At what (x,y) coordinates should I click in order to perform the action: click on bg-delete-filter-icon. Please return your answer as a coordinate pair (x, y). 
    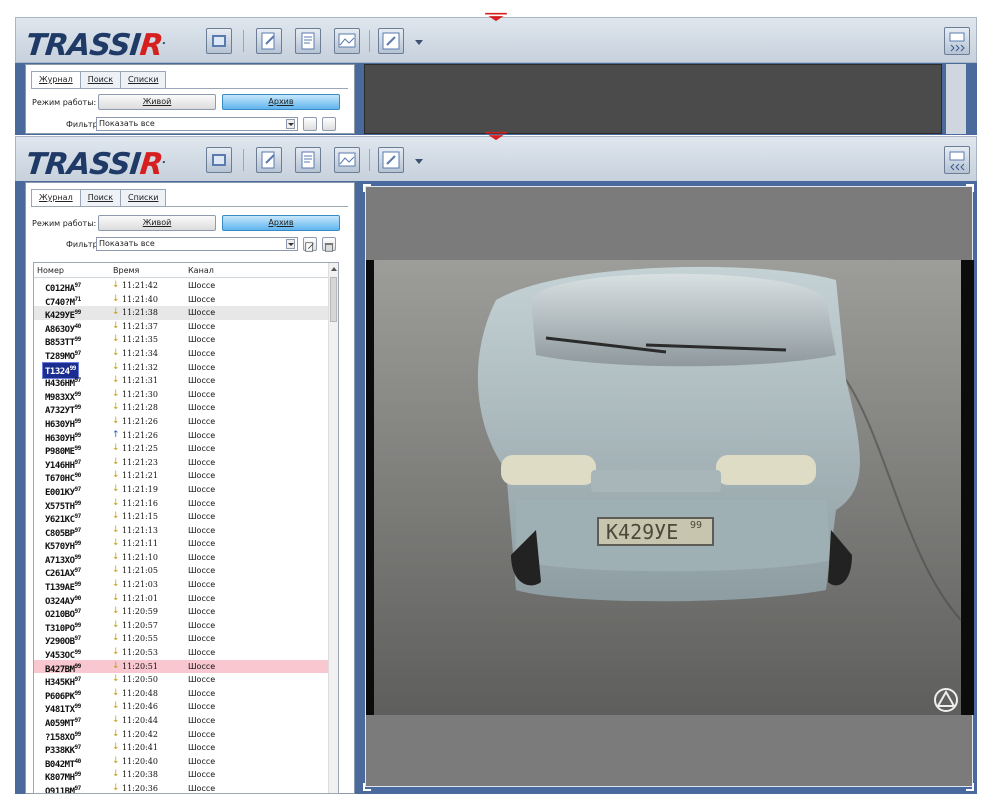
    Looking at the image, I should click on (329, 124).